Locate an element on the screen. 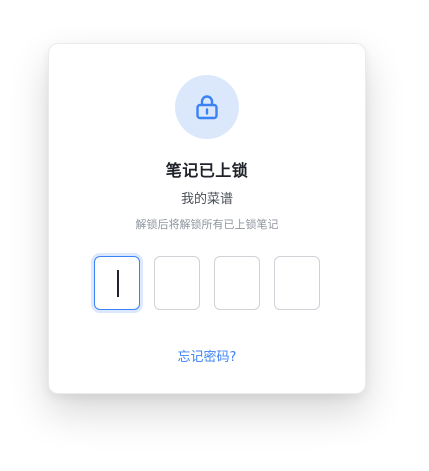 Image resolution: width=429 pixels, height=471 pixels. text-caret is located at coordinates (118, 283).